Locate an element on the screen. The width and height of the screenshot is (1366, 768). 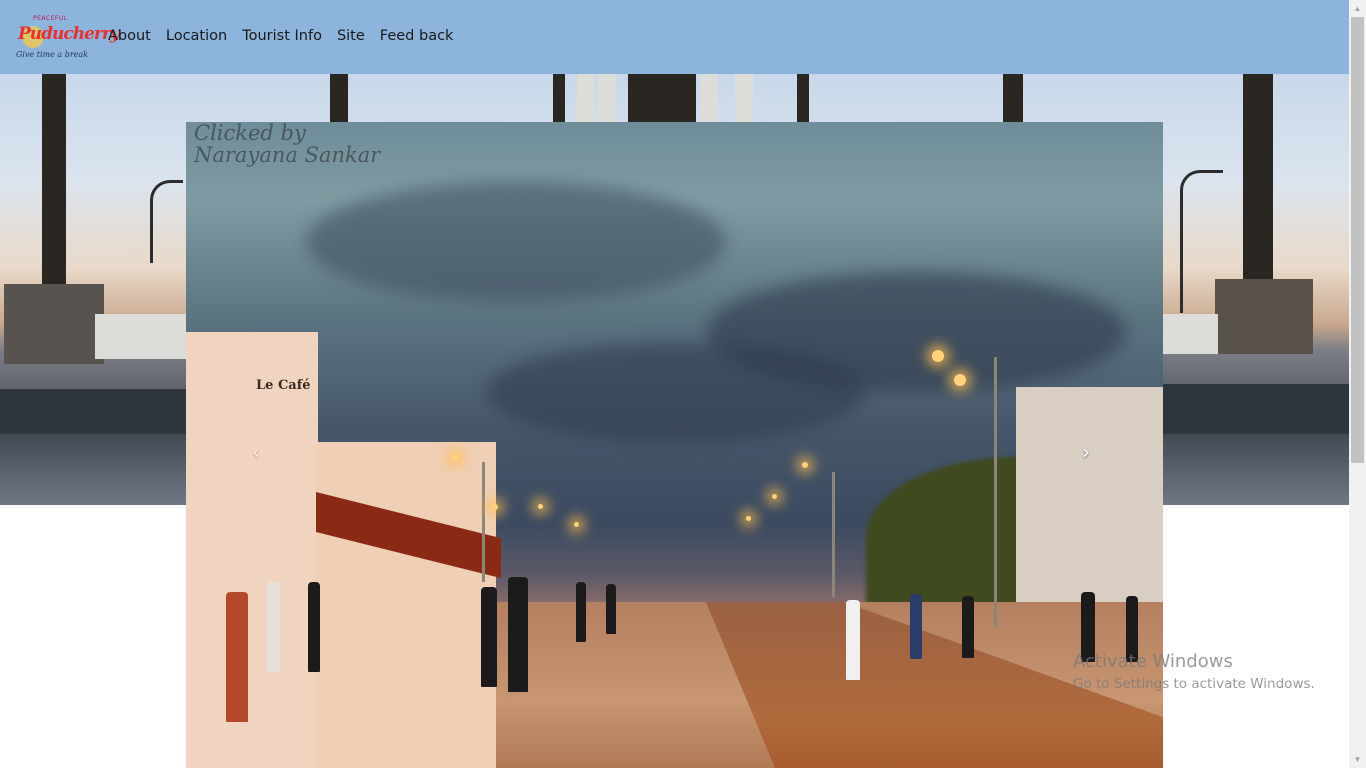
balustrade-left is located at coordinates (140, 336).